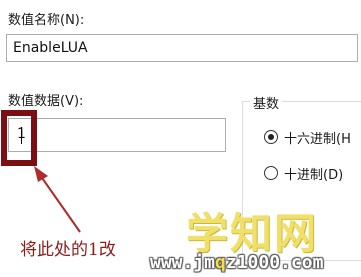  I want to click on radio-dec-label: 十进制(D), so click(314, 175).